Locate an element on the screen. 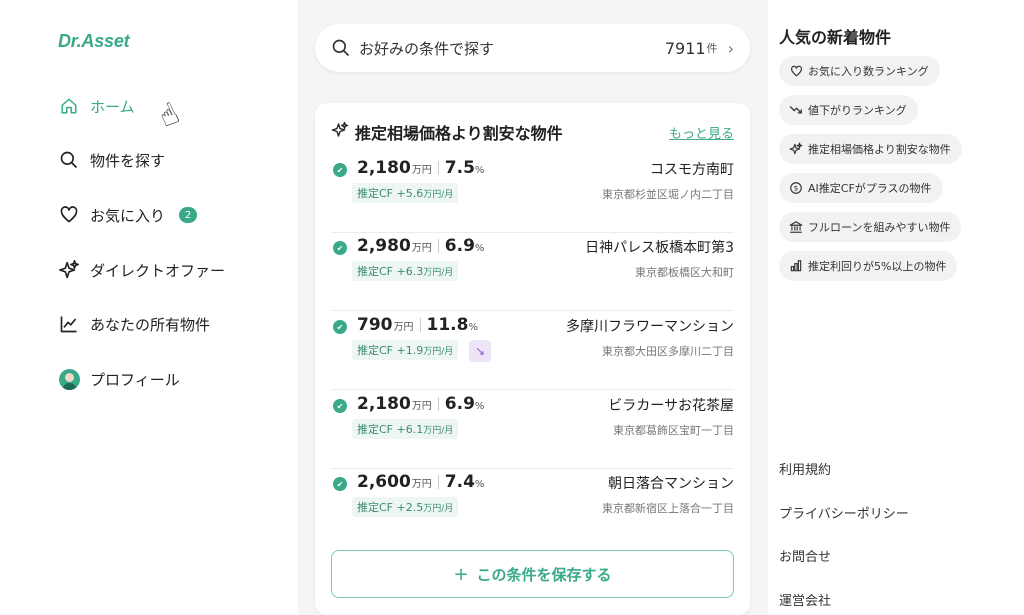  listing-name: コスモ方南町 is located at coordinates (692, 170).